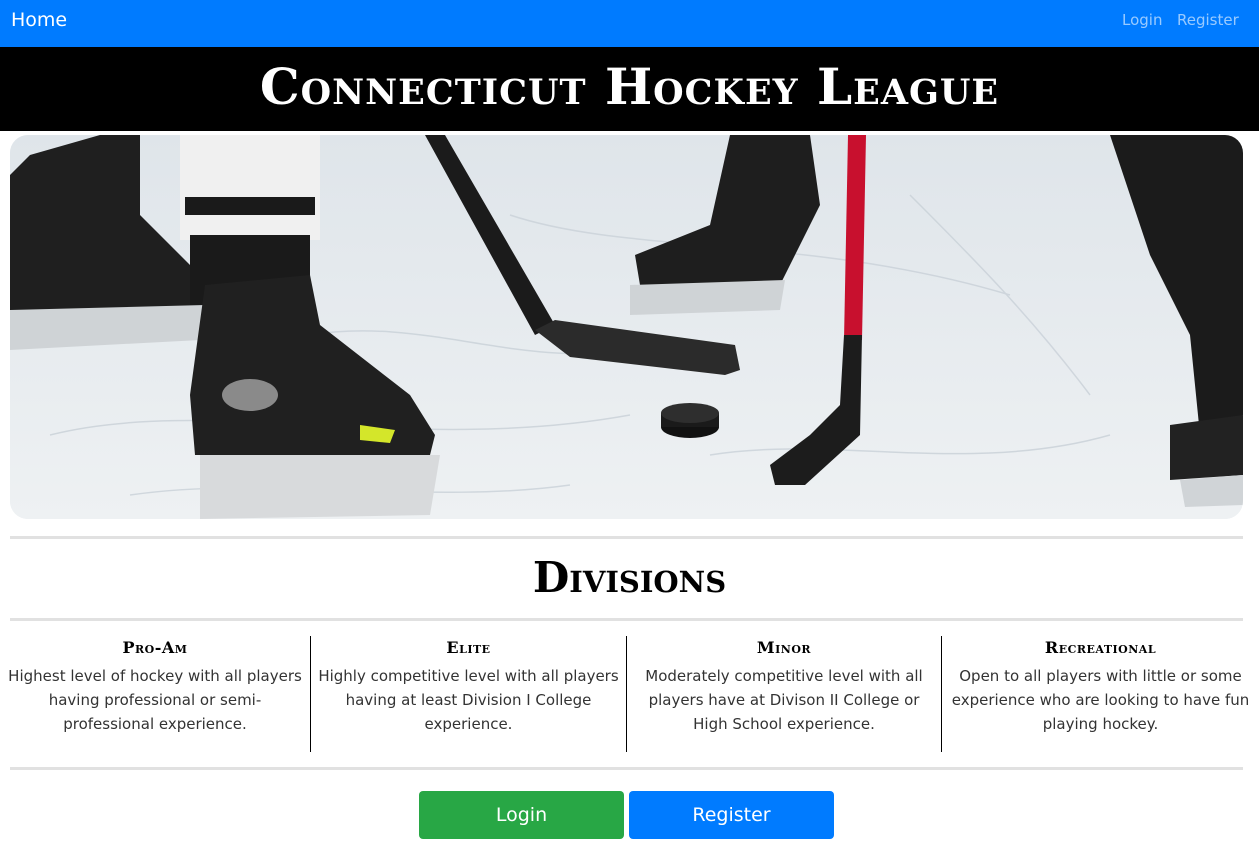 The image size is (1259, 847). I want to click on divisions-heading: Divisions, so click(629, 577).